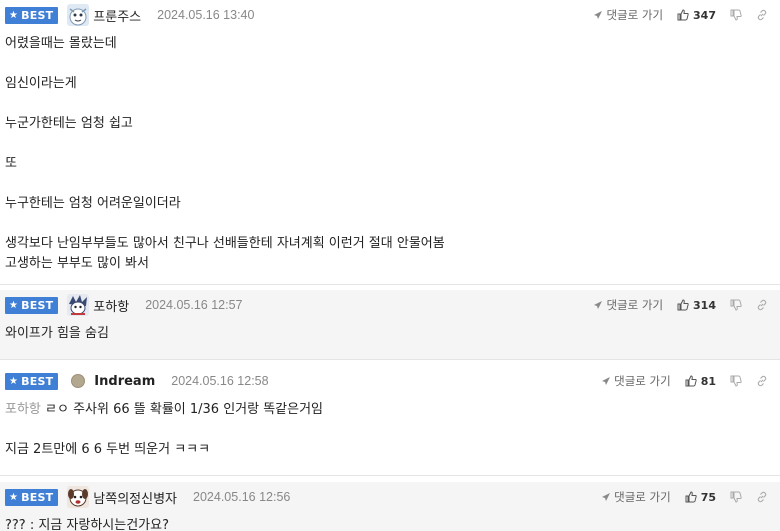 This screenshot has height=531, width=780. What do you see at coordinates (57, 333) in the screenshot?
I see `comment-text-line: 와이프가 힘을 숨김` at bounding box center [57, 333].